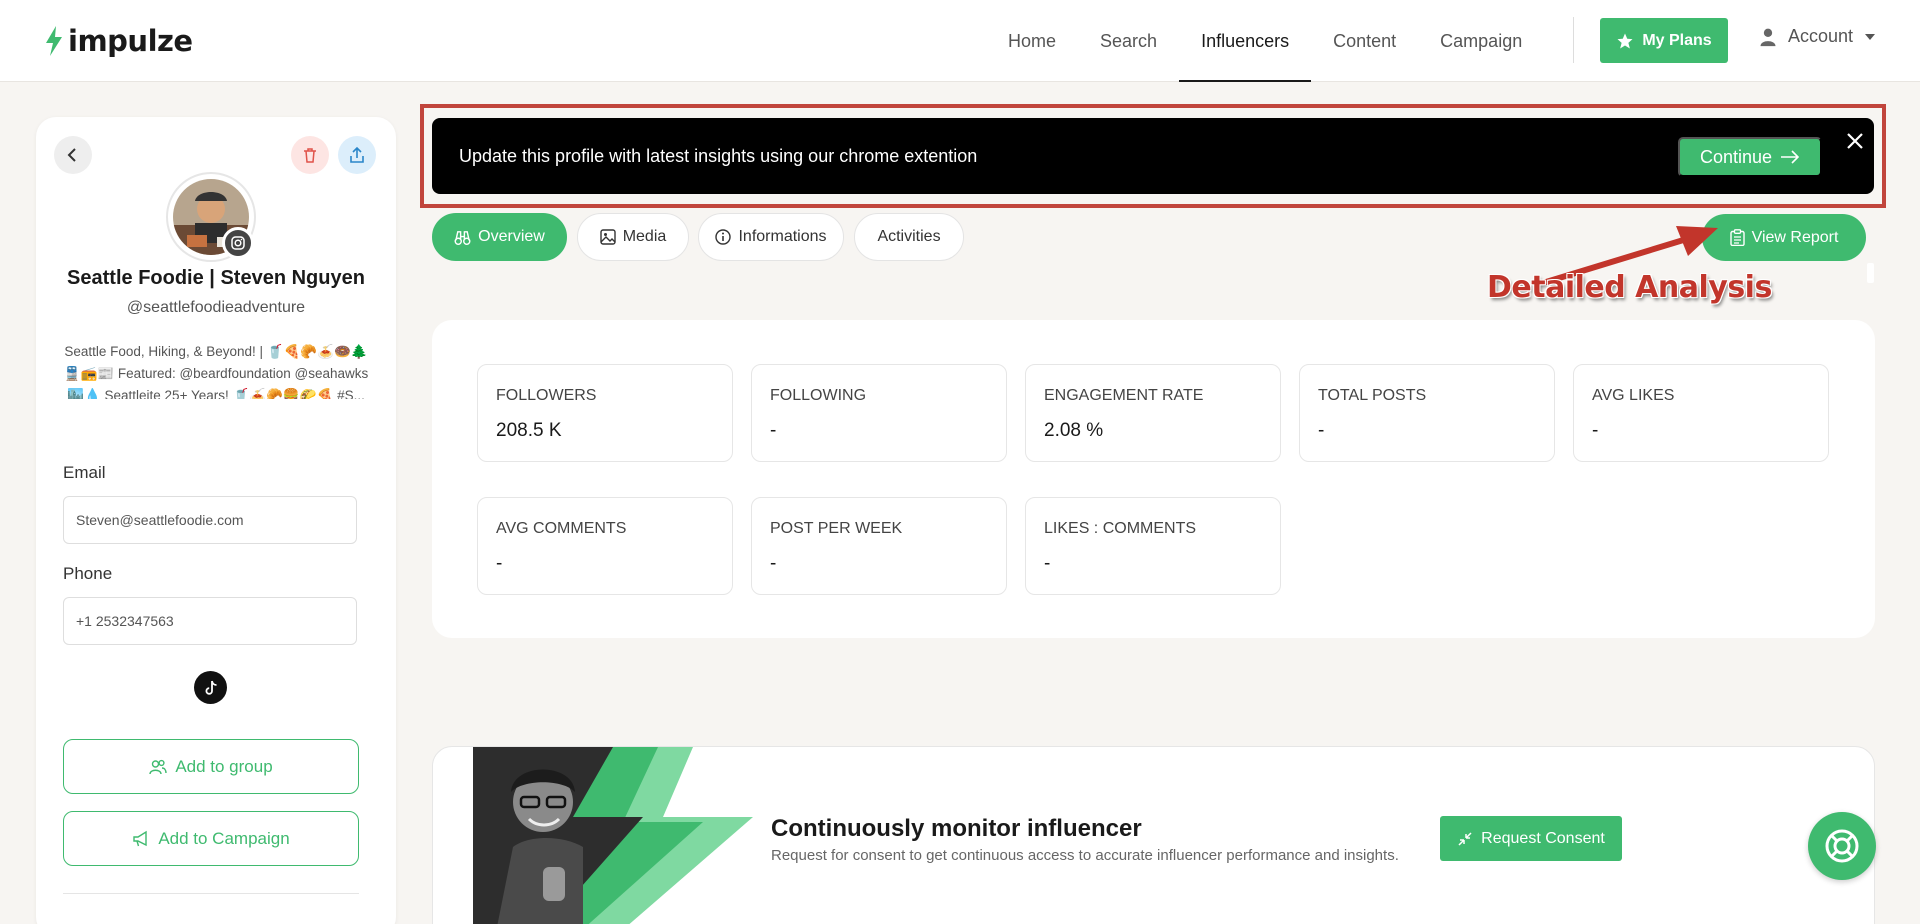 This screenshot has width=1920, height=924. What do you see at coordinates (1074, 430) in the screenshot?
I see `stat-value: 2.08 %` at bounding box center [1074, 430].